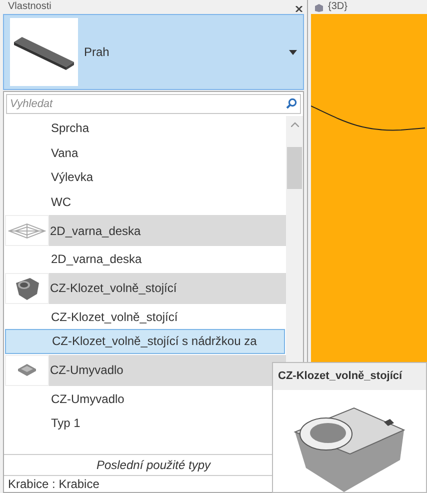 The width and height of the screenshot is (427, 493). I want to click on type-selector: Prah, so click(153, 52).